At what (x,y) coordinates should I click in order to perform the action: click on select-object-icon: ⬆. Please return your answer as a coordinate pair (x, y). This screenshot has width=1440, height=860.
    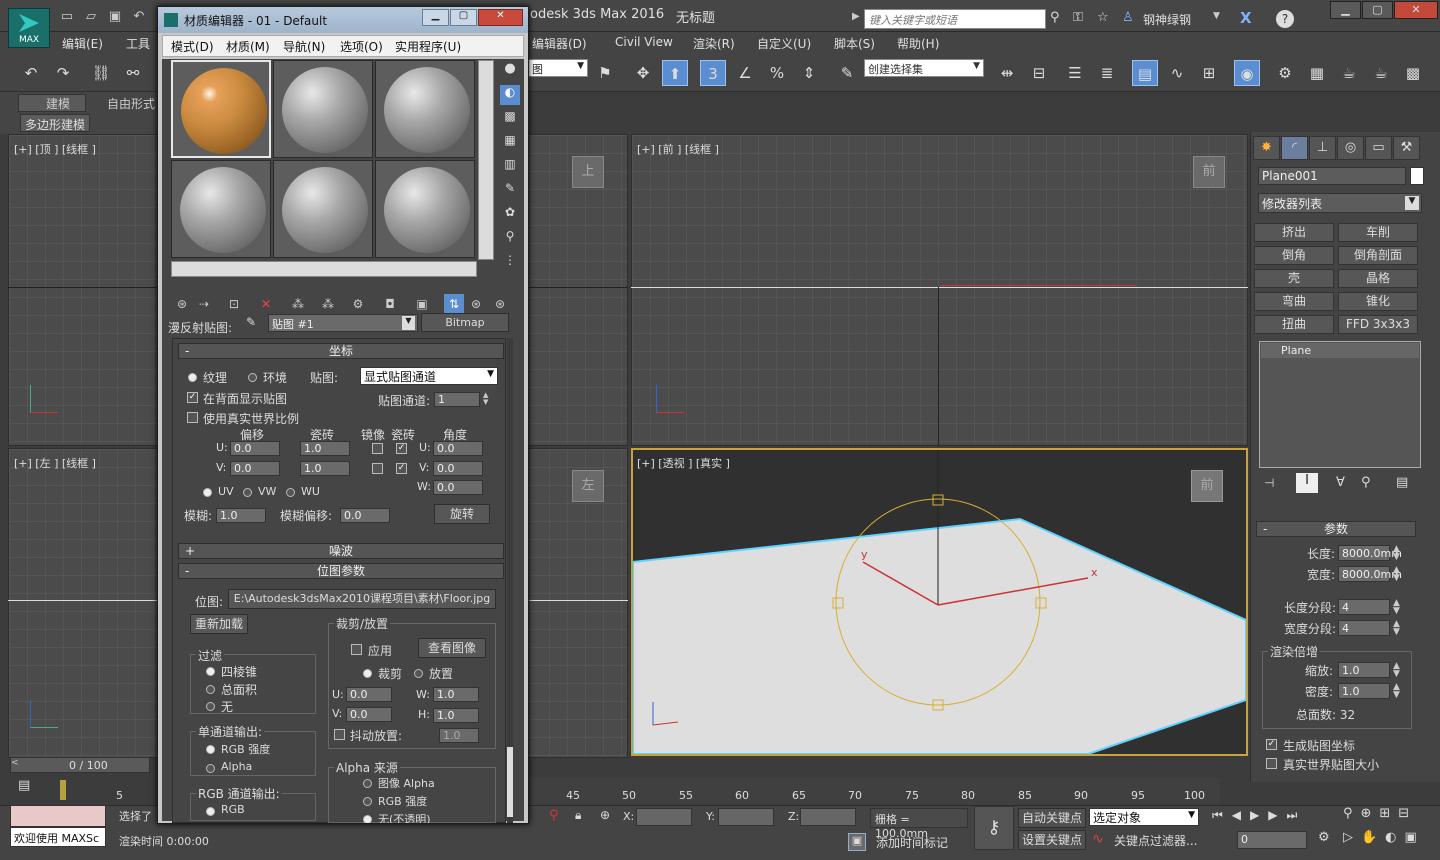
    Looking at the image, I should click on (675, 73).